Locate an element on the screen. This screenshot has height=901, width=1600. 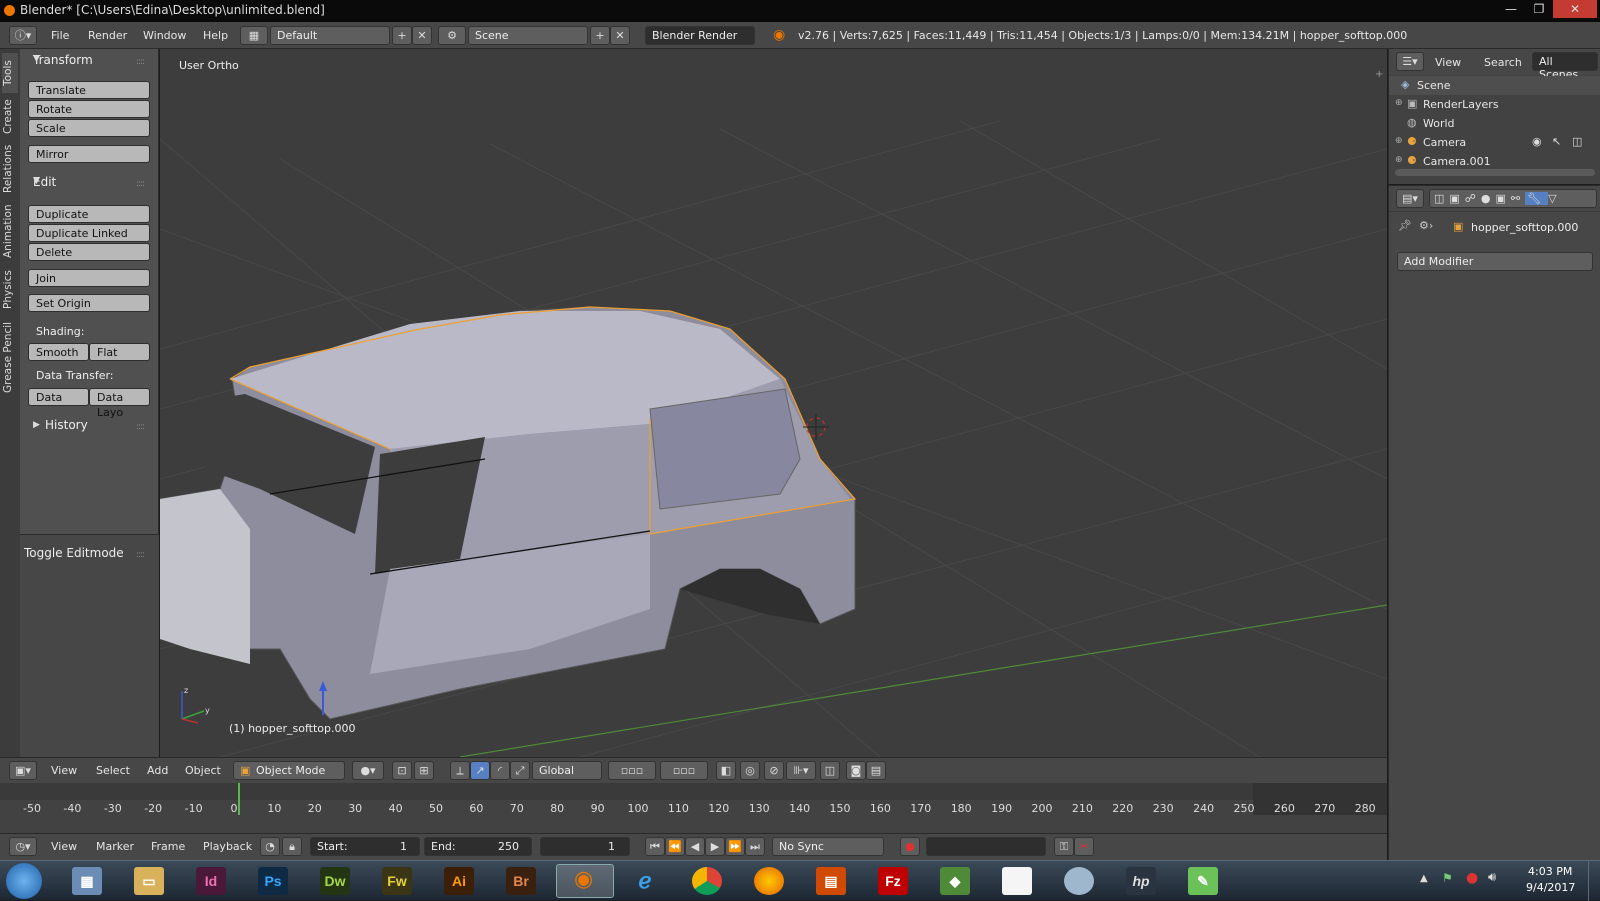
outliner-item-scene: ◈ Scene is located at coordinates (1494, 85).